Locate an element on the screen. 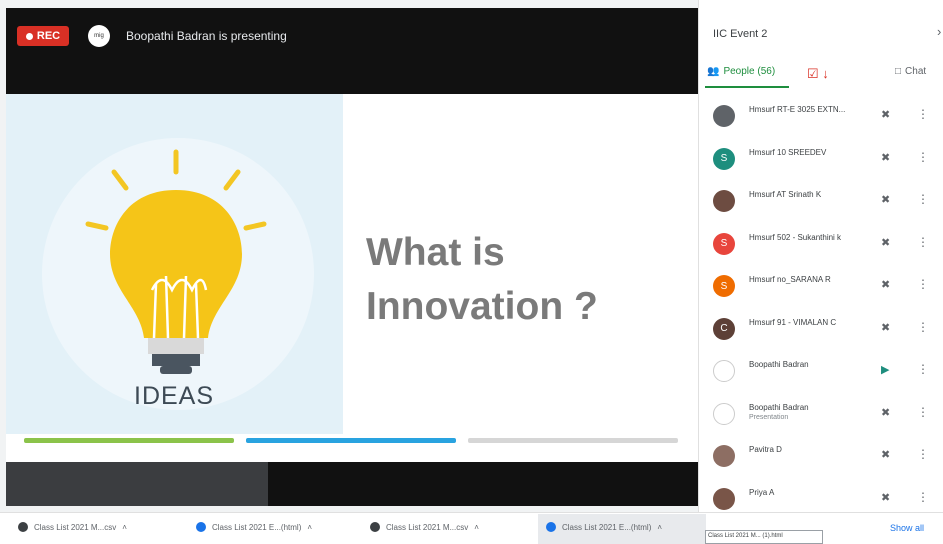 This screenshot has width=943, height=544. participant-name: Hmsurf no_SARANA R is located at coordinates (790, 279).